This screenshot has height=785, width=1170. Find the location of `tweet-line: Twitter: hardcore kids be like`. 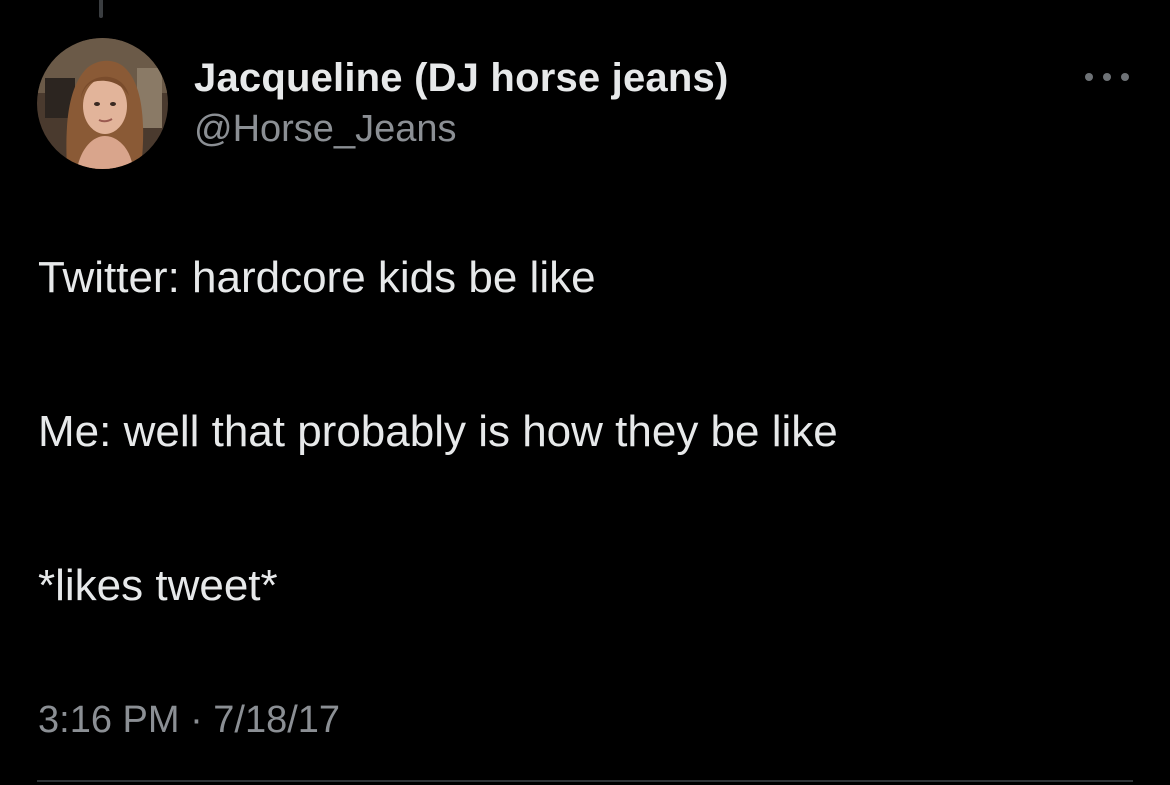

tweet-line: Twitter: hardcore kids be like is located at coordinates (317, 277).